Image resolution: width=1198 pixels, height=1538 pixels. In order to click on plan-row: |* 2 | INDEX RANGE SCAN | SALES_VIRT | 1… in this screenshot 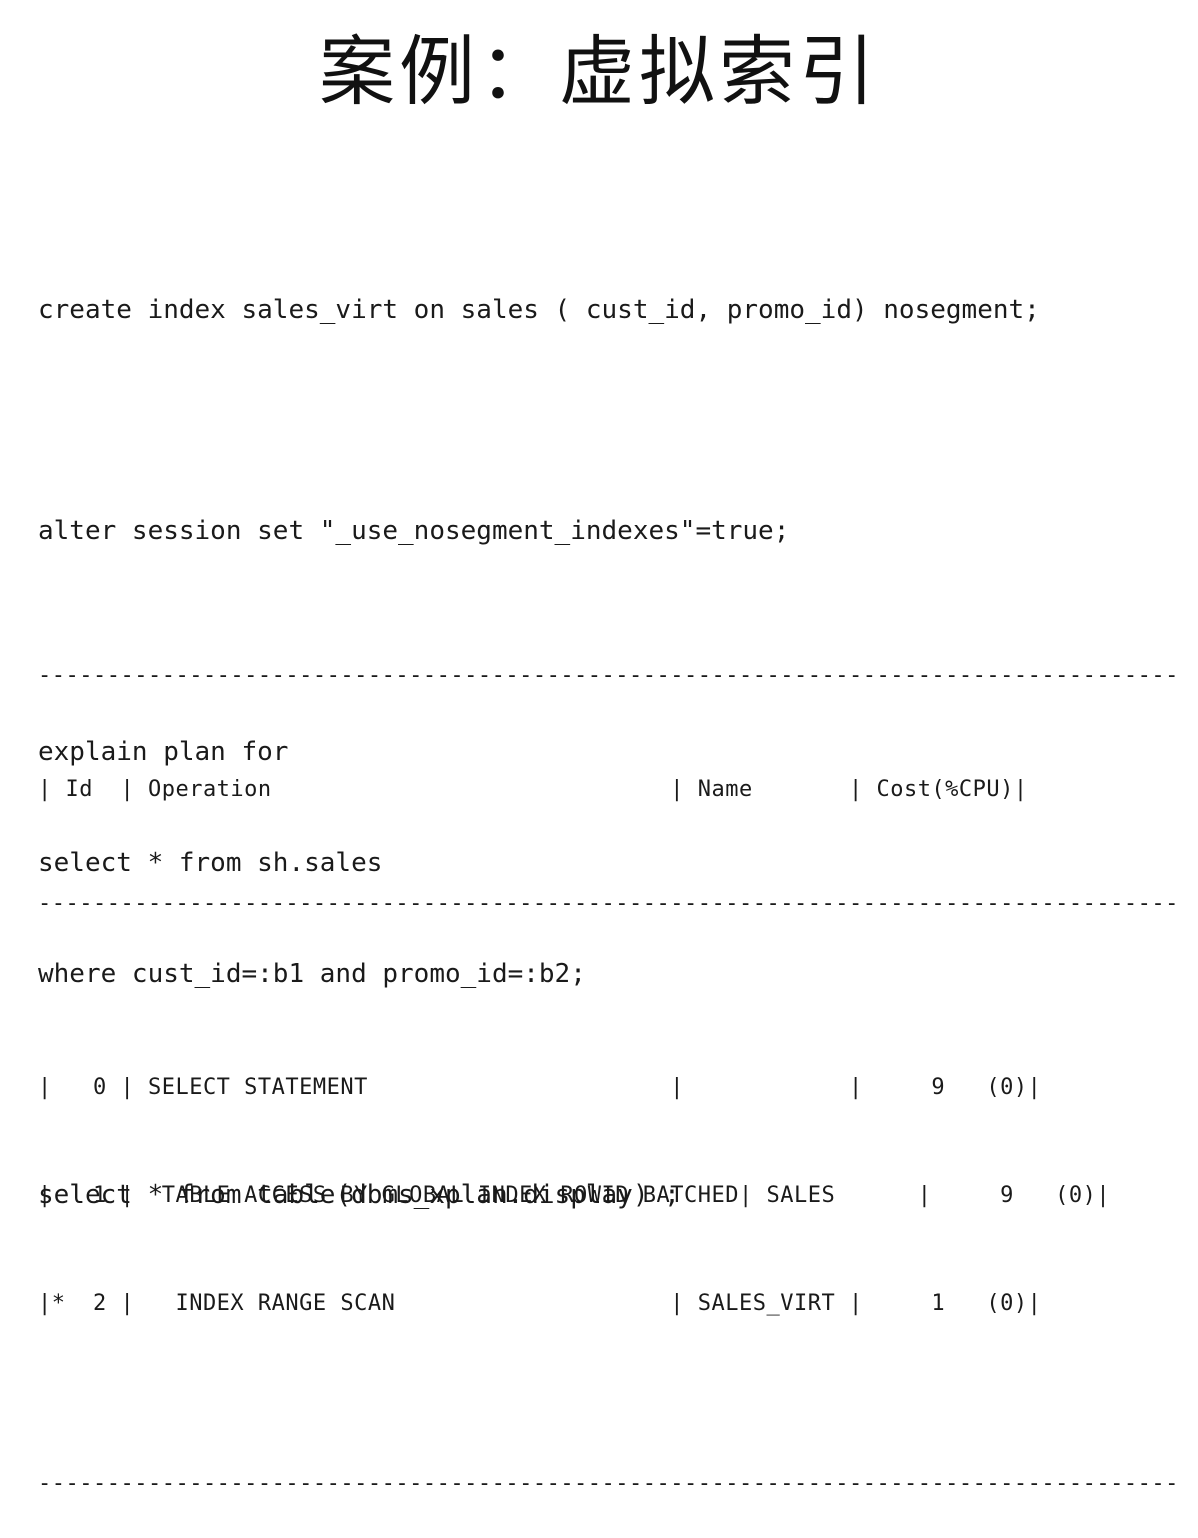, I will do `click(540, 1303)`.